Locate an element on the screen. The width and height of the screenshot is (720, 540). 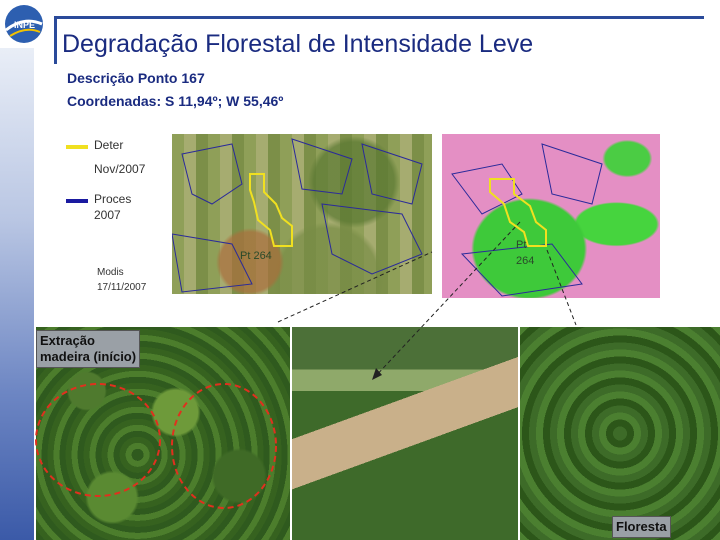
page-title: Degradação Florestal de Intensidade Leve is located at coordinates (298, 44).